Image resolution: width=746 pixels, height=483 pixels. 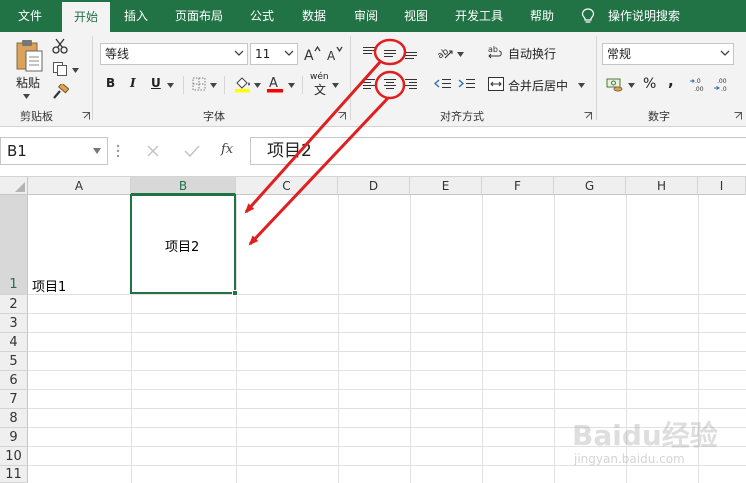 What do you see at coordinates (133, 83) in the screenshot?
I see `italic-button: I` at bounding box center [133, 83].